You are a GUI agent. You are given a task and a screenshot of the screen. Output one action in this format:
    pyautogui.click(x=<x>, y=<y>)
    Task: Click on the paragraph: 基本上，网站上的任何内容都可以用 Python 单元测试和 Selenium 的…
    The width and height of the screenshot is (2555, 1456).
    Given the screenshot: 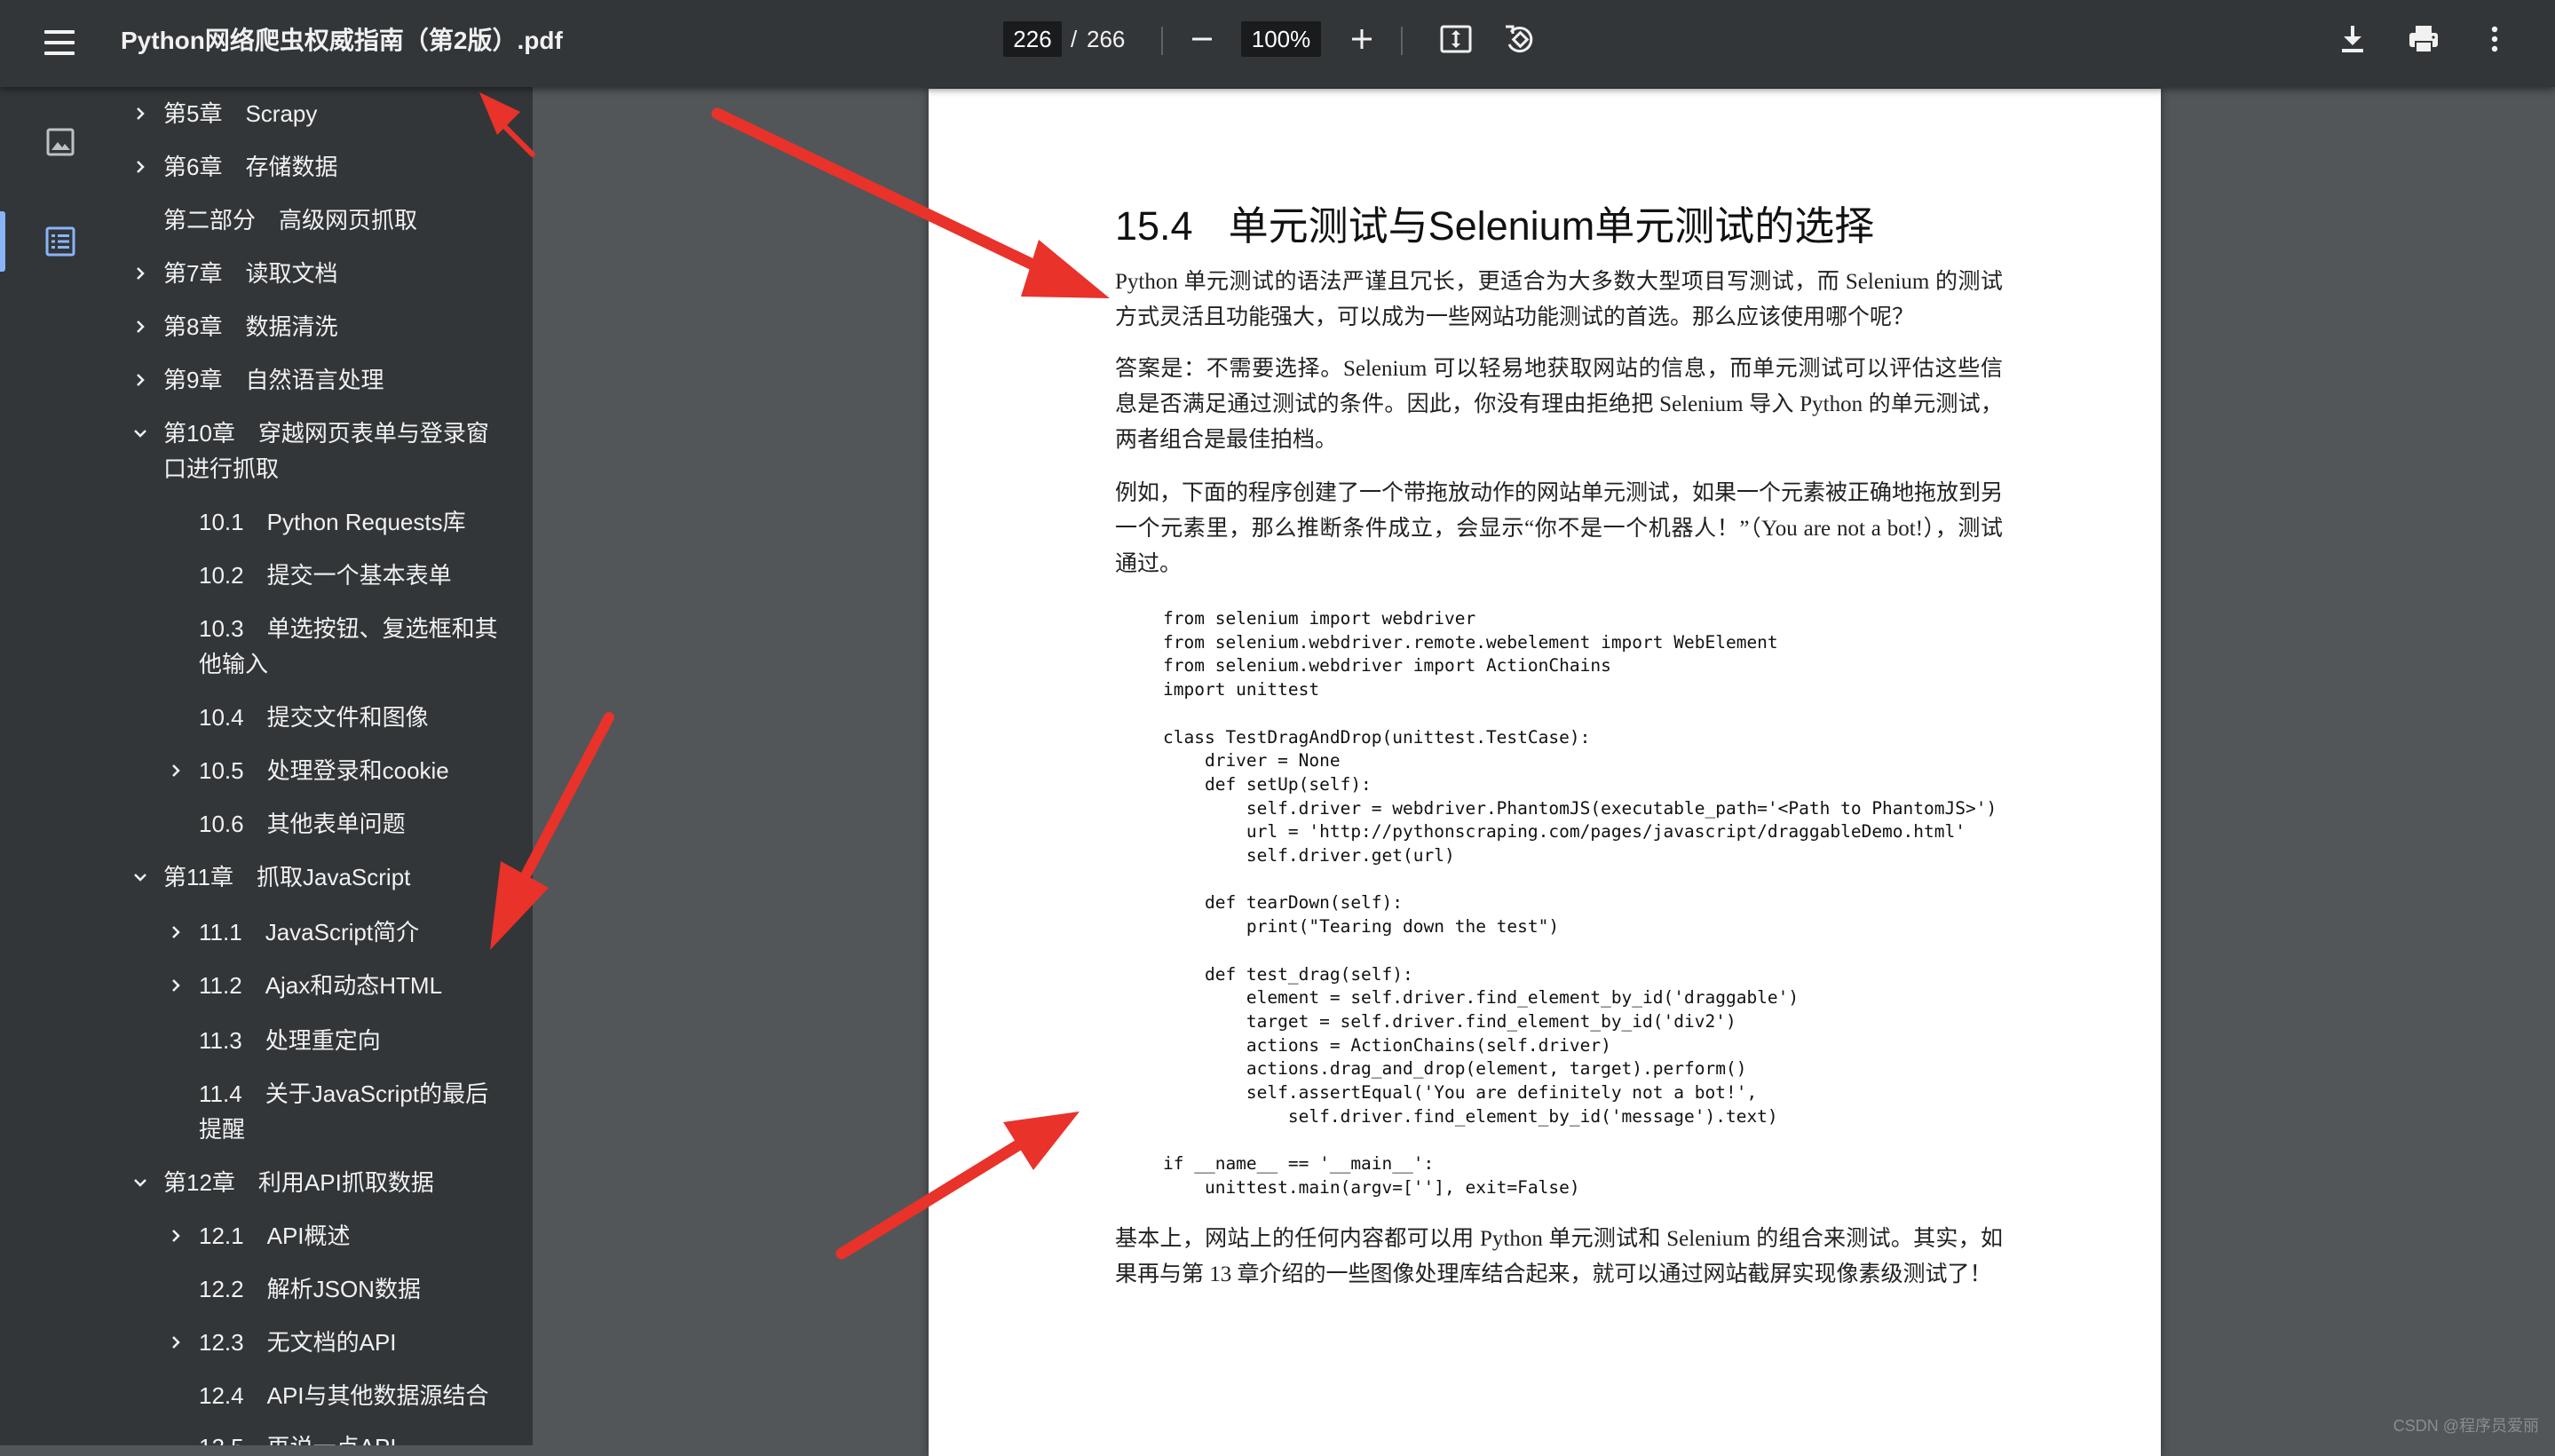 What is the action you would take?
    pyautogui.click(x=1559, y=1256)
    